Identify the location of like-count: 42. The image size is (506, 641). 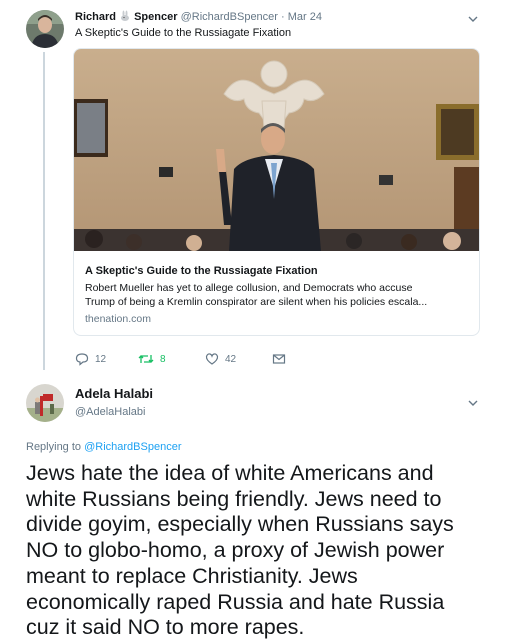
(231, 359).